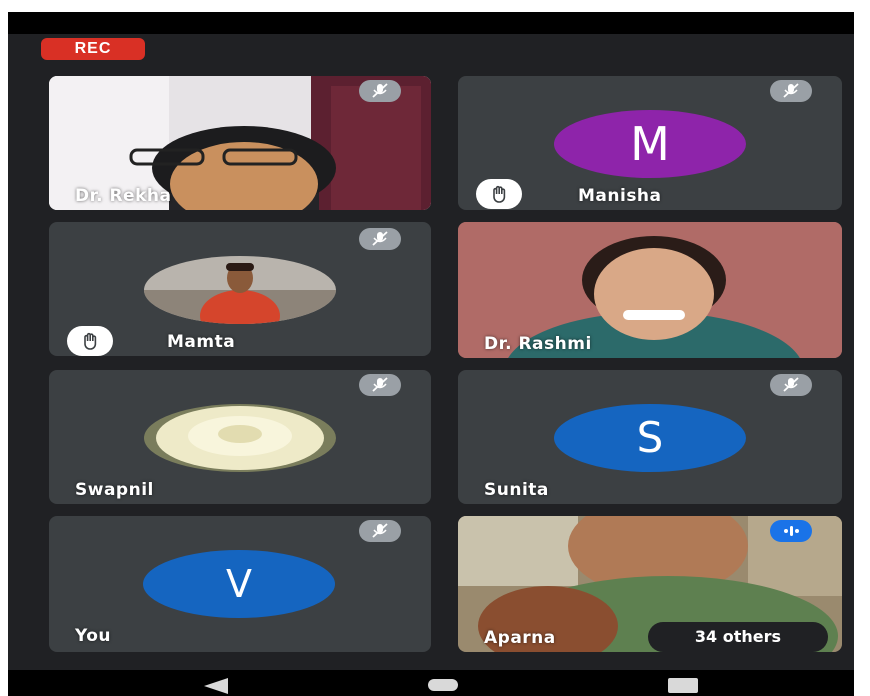 Image resolution: width=870 pixels, height=696 pixels. Describe the element at coordinates (791, 531) in the screenshot. I see `audio-level-icon` at that location.